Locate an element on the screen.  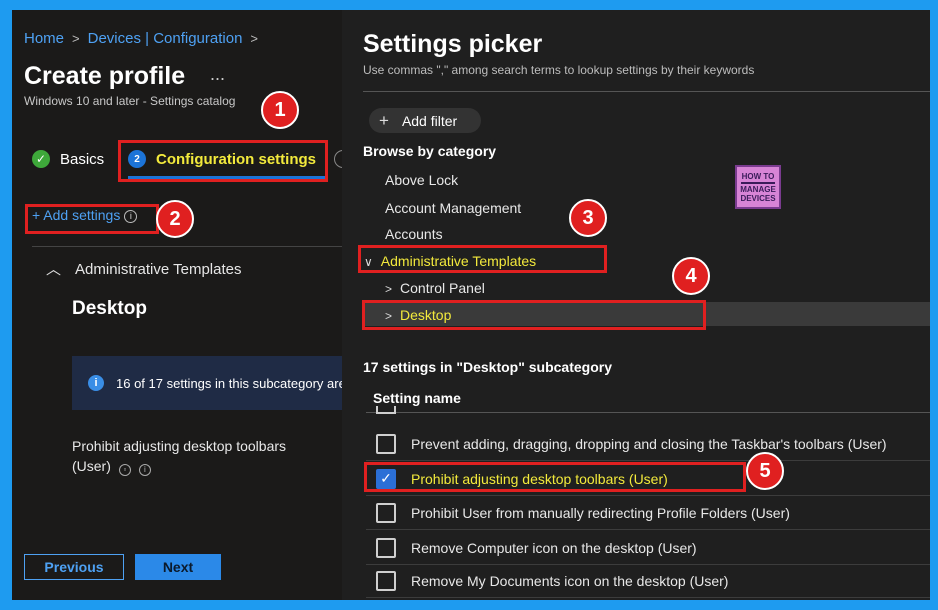
breadcrumb-home: Home is located at coordinates (44, 38).